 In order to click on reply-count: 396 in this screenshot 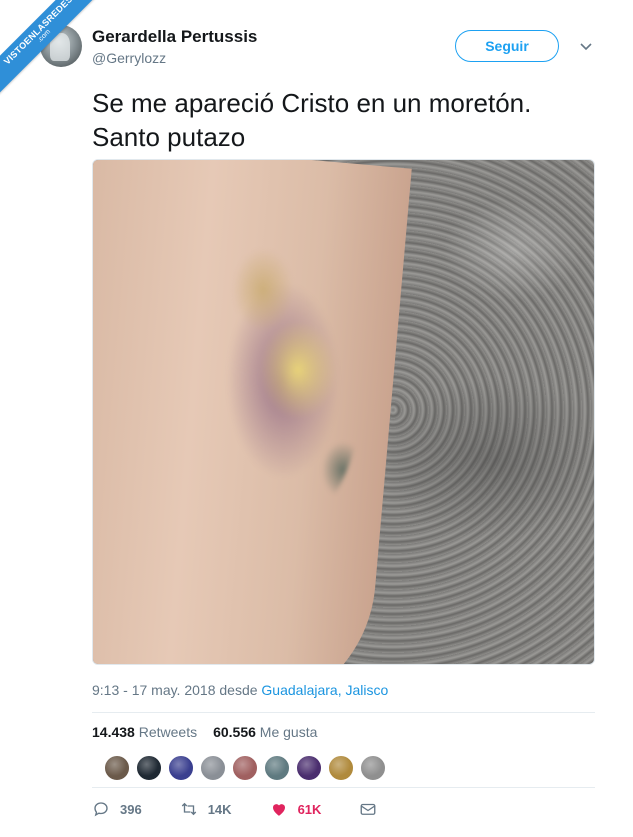, I will do `click(131, 809)`.